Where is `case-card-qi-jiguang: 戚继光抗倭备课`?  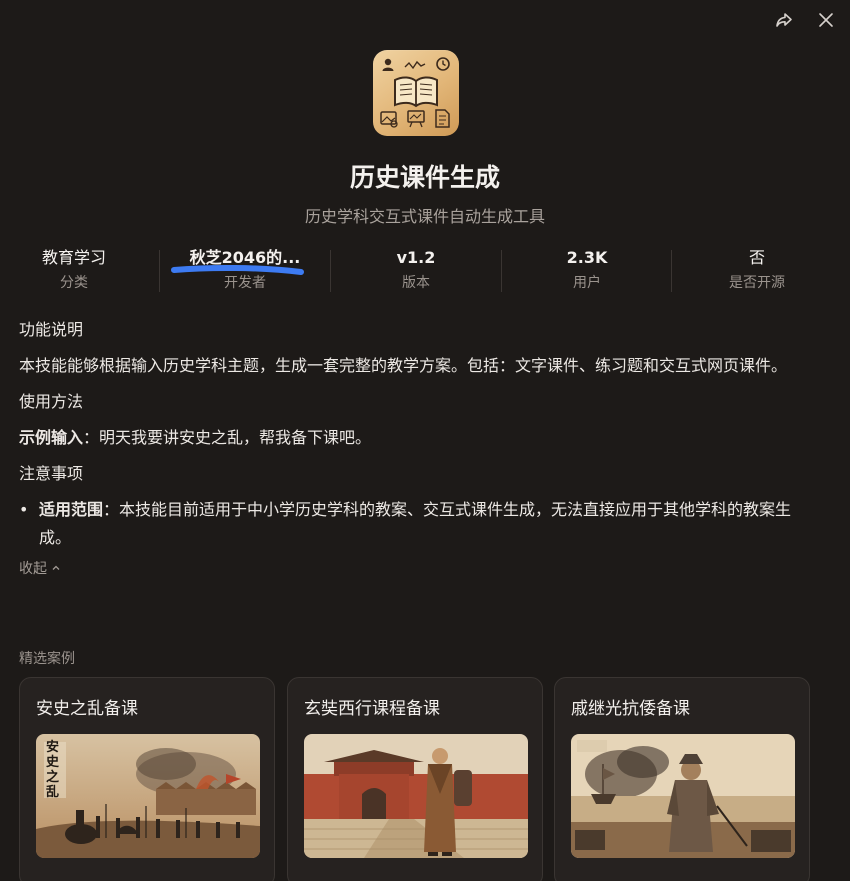
case-card-qi-jiguang: 戚继光抗倭备课 is located at coordinates (682, 779).